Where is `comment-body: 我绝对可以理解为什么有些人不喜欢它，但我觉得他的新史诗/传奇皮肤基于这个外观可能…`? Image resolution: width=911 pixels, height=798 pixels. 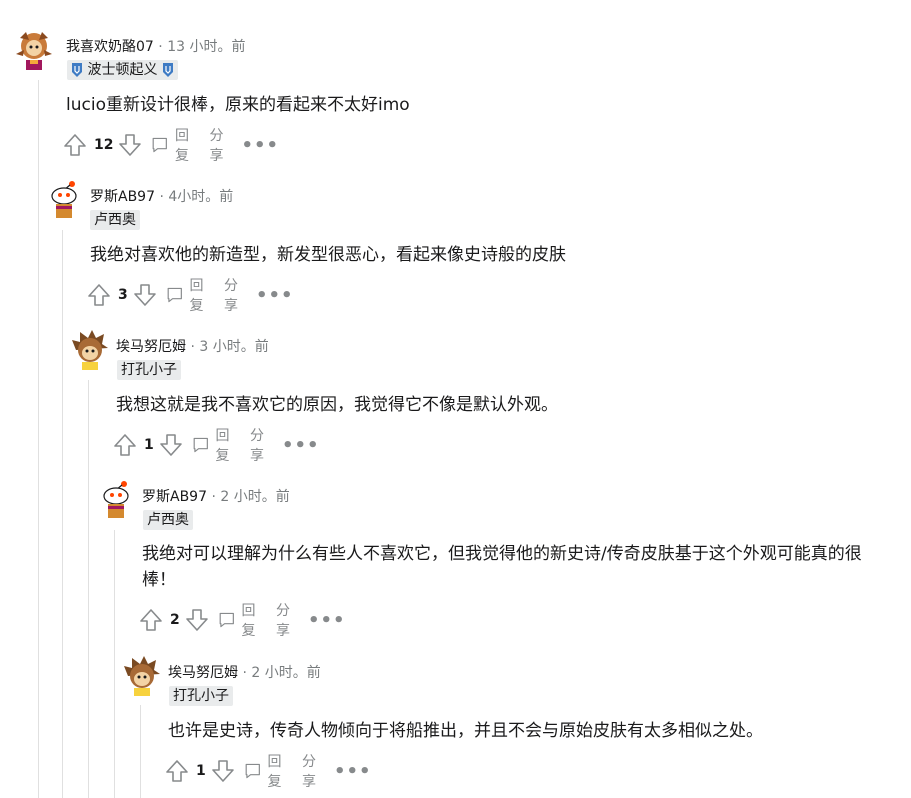 comment-body: 我绝对可以理解为什么有些人不喜欢它，但我觉得他的新史诗/传奇皮肤基于这个外观可能… is located at coordinates (502, 567).